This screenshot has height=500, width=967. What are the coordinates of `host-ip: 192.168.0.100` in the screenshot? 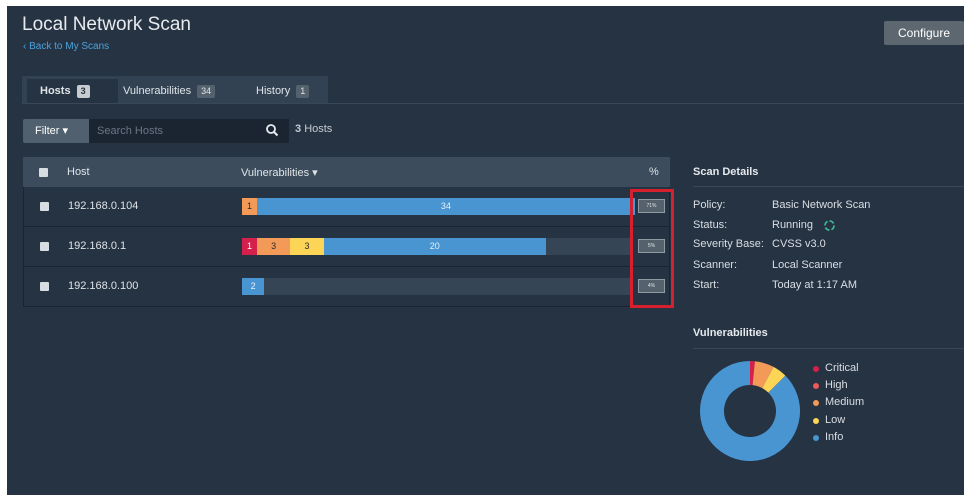 It's located at (103, 286).